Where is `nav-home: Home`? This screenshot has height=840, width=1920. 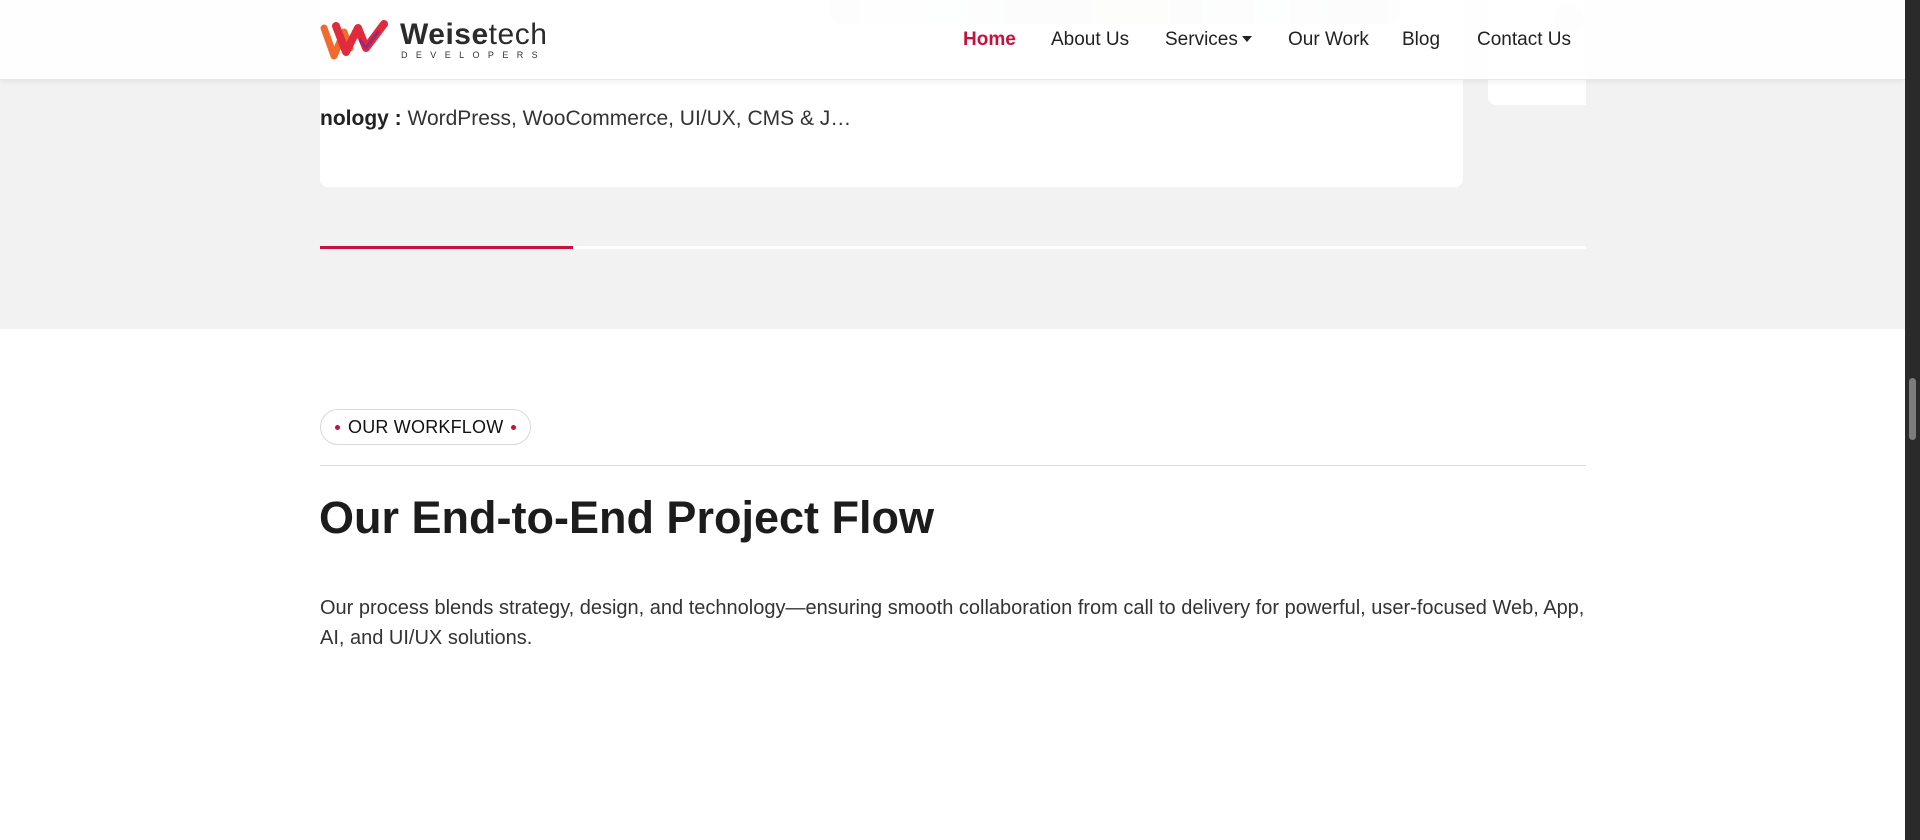 nav-home: Home is located at coordinates (989, 40).